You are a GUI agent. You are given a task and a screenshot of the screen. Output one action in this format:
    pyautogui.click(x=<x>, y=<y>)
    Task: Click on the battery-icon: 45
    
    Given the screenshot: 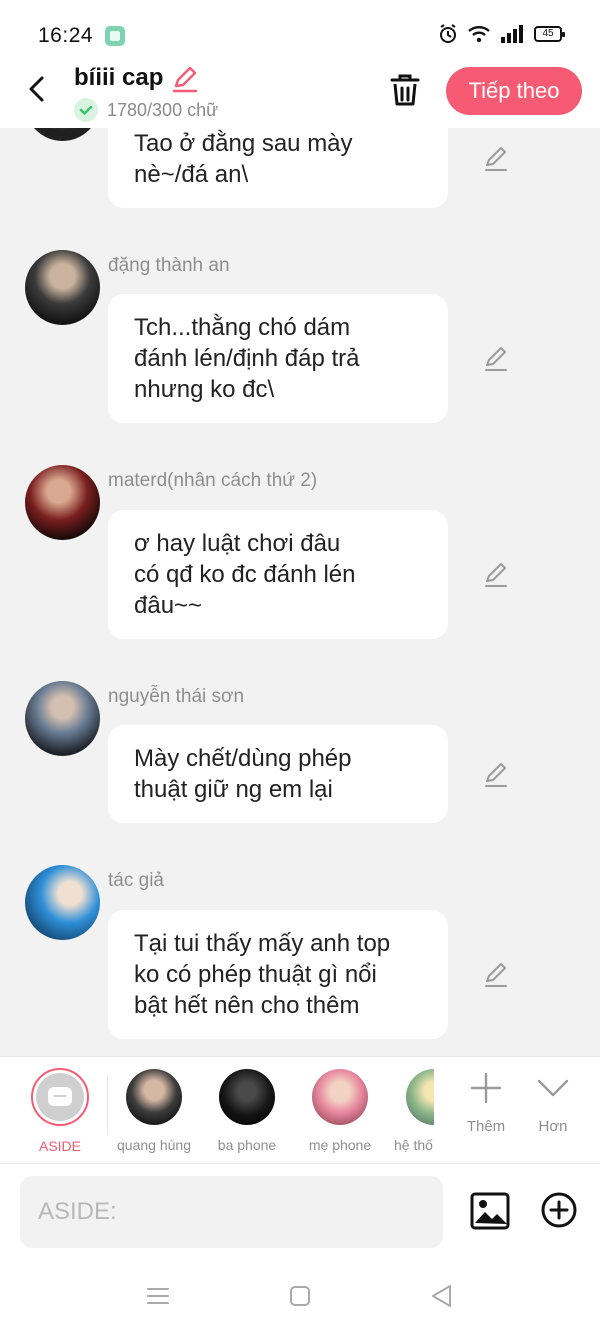 What is the action you would take?
    pyautogui.click(x=549, y=34)
    